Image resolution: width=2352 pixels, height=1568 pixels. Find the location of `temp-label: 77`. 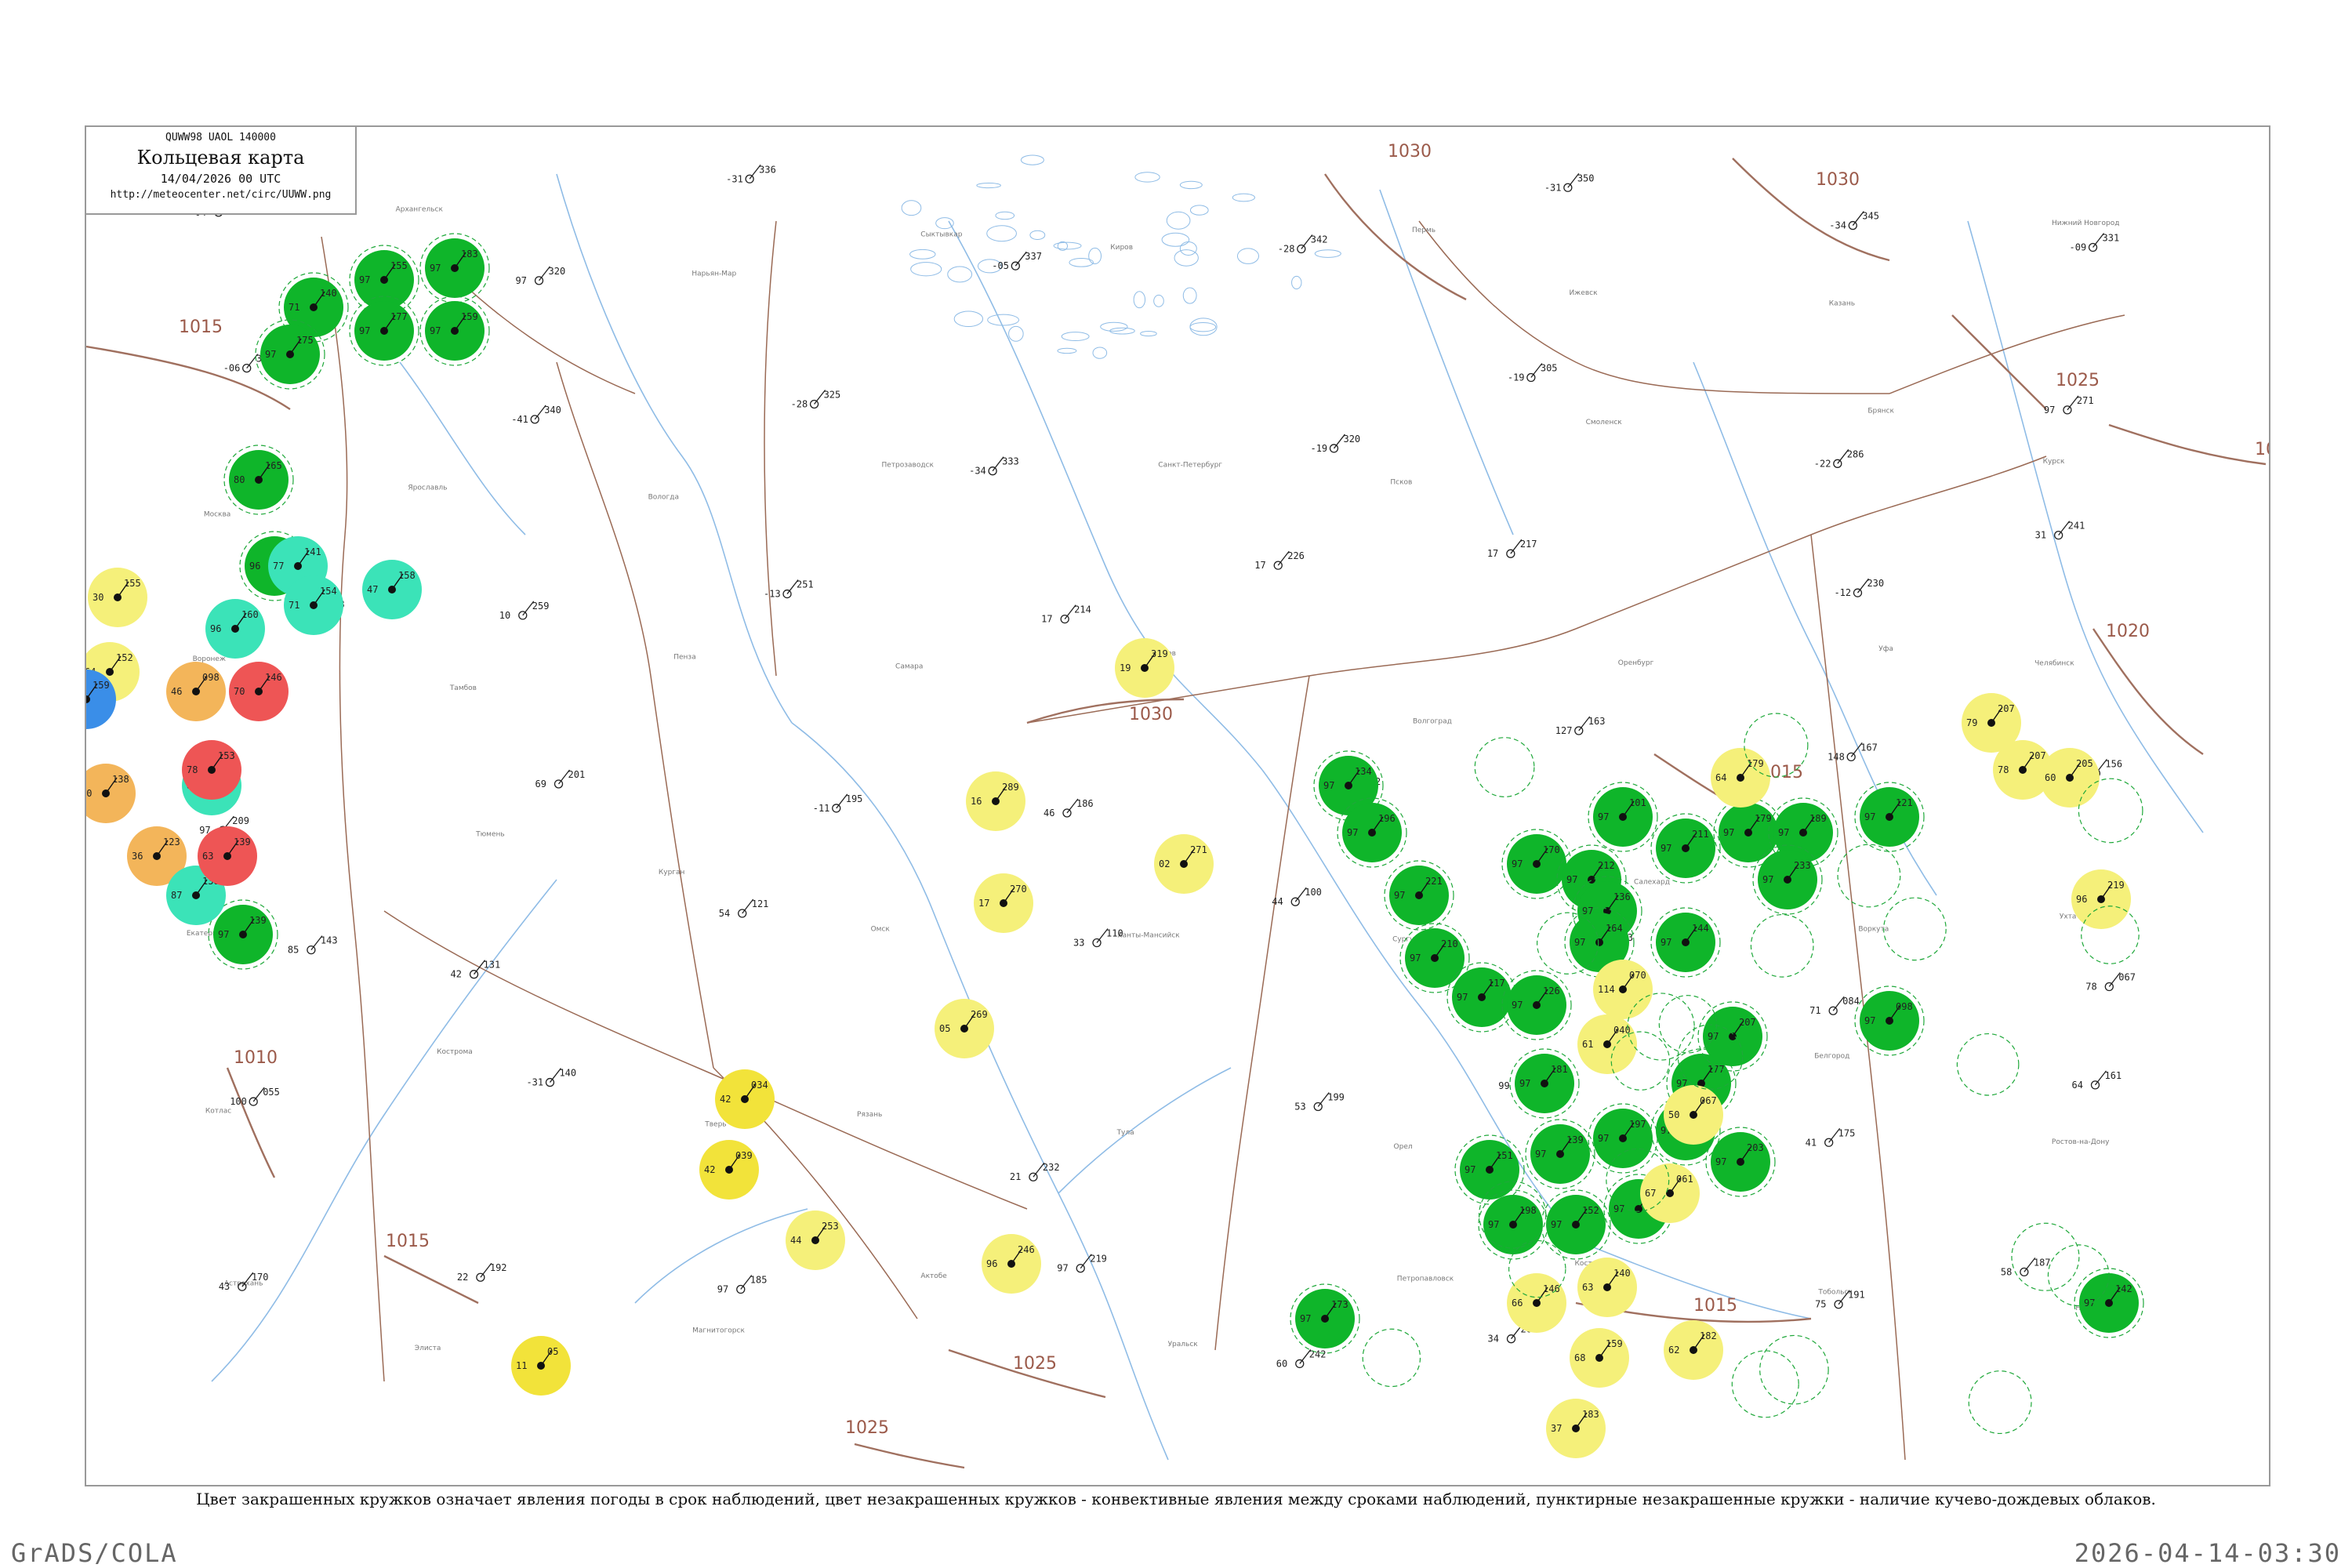

temp-label: 77 is located at coordinates (278, 566).